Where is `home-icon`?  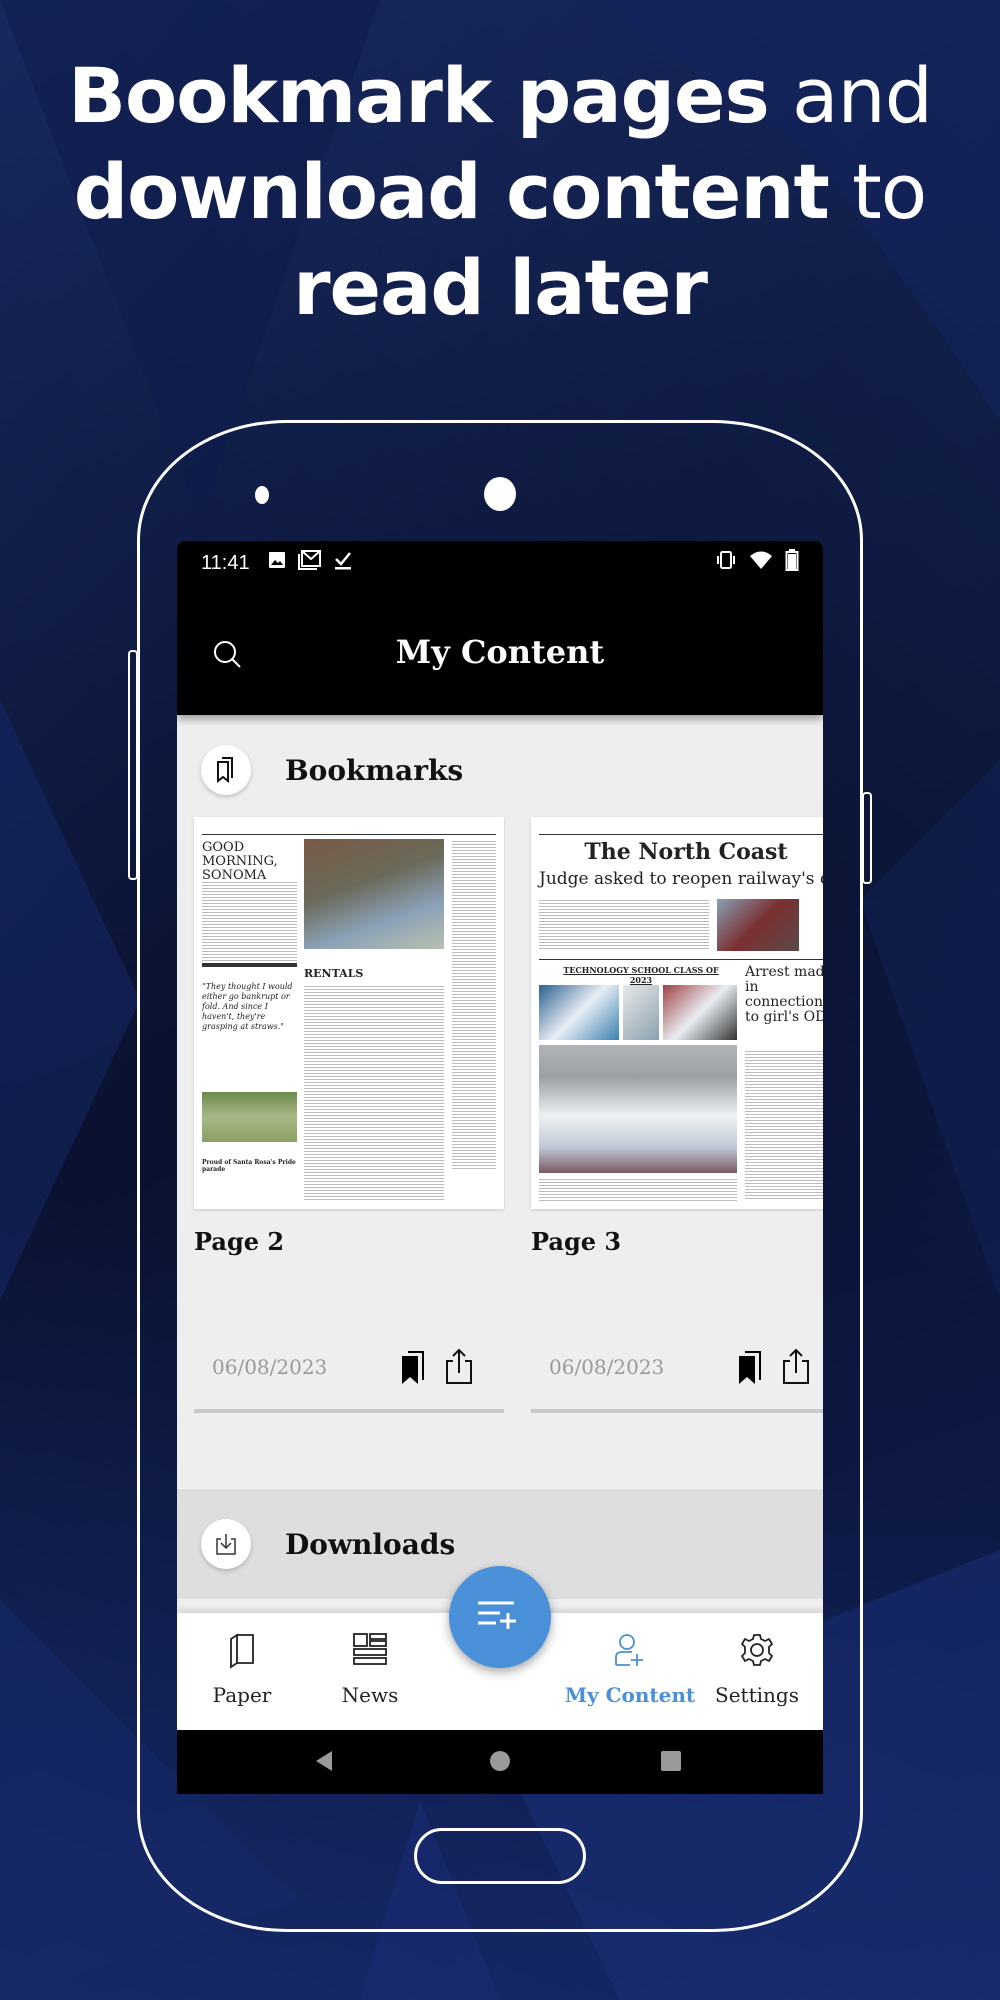 home-icon is located at coordinates (500, 1763).